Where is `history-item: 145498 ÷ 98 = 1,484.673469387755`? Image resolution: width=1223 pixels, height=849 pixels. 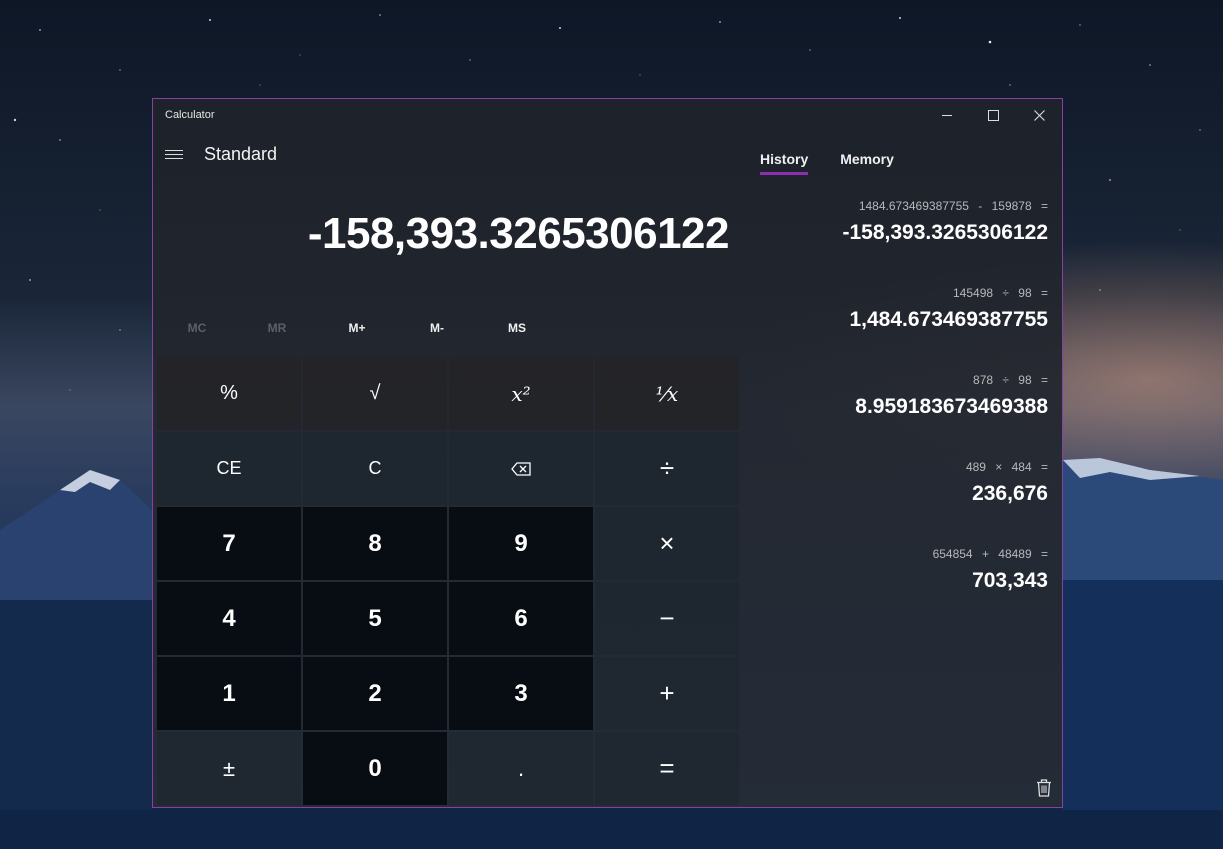
history-item: 145498 ÷ 98 = 1,484.673469387755 is located at coordinates (898, 329).